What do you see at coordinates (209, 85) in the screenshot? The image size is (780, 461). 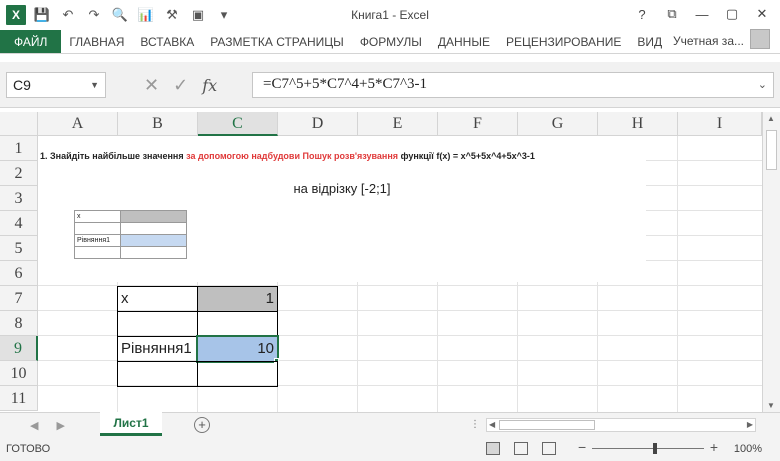 I see `insert-function-button: fx` at bounding box center [209, 85].